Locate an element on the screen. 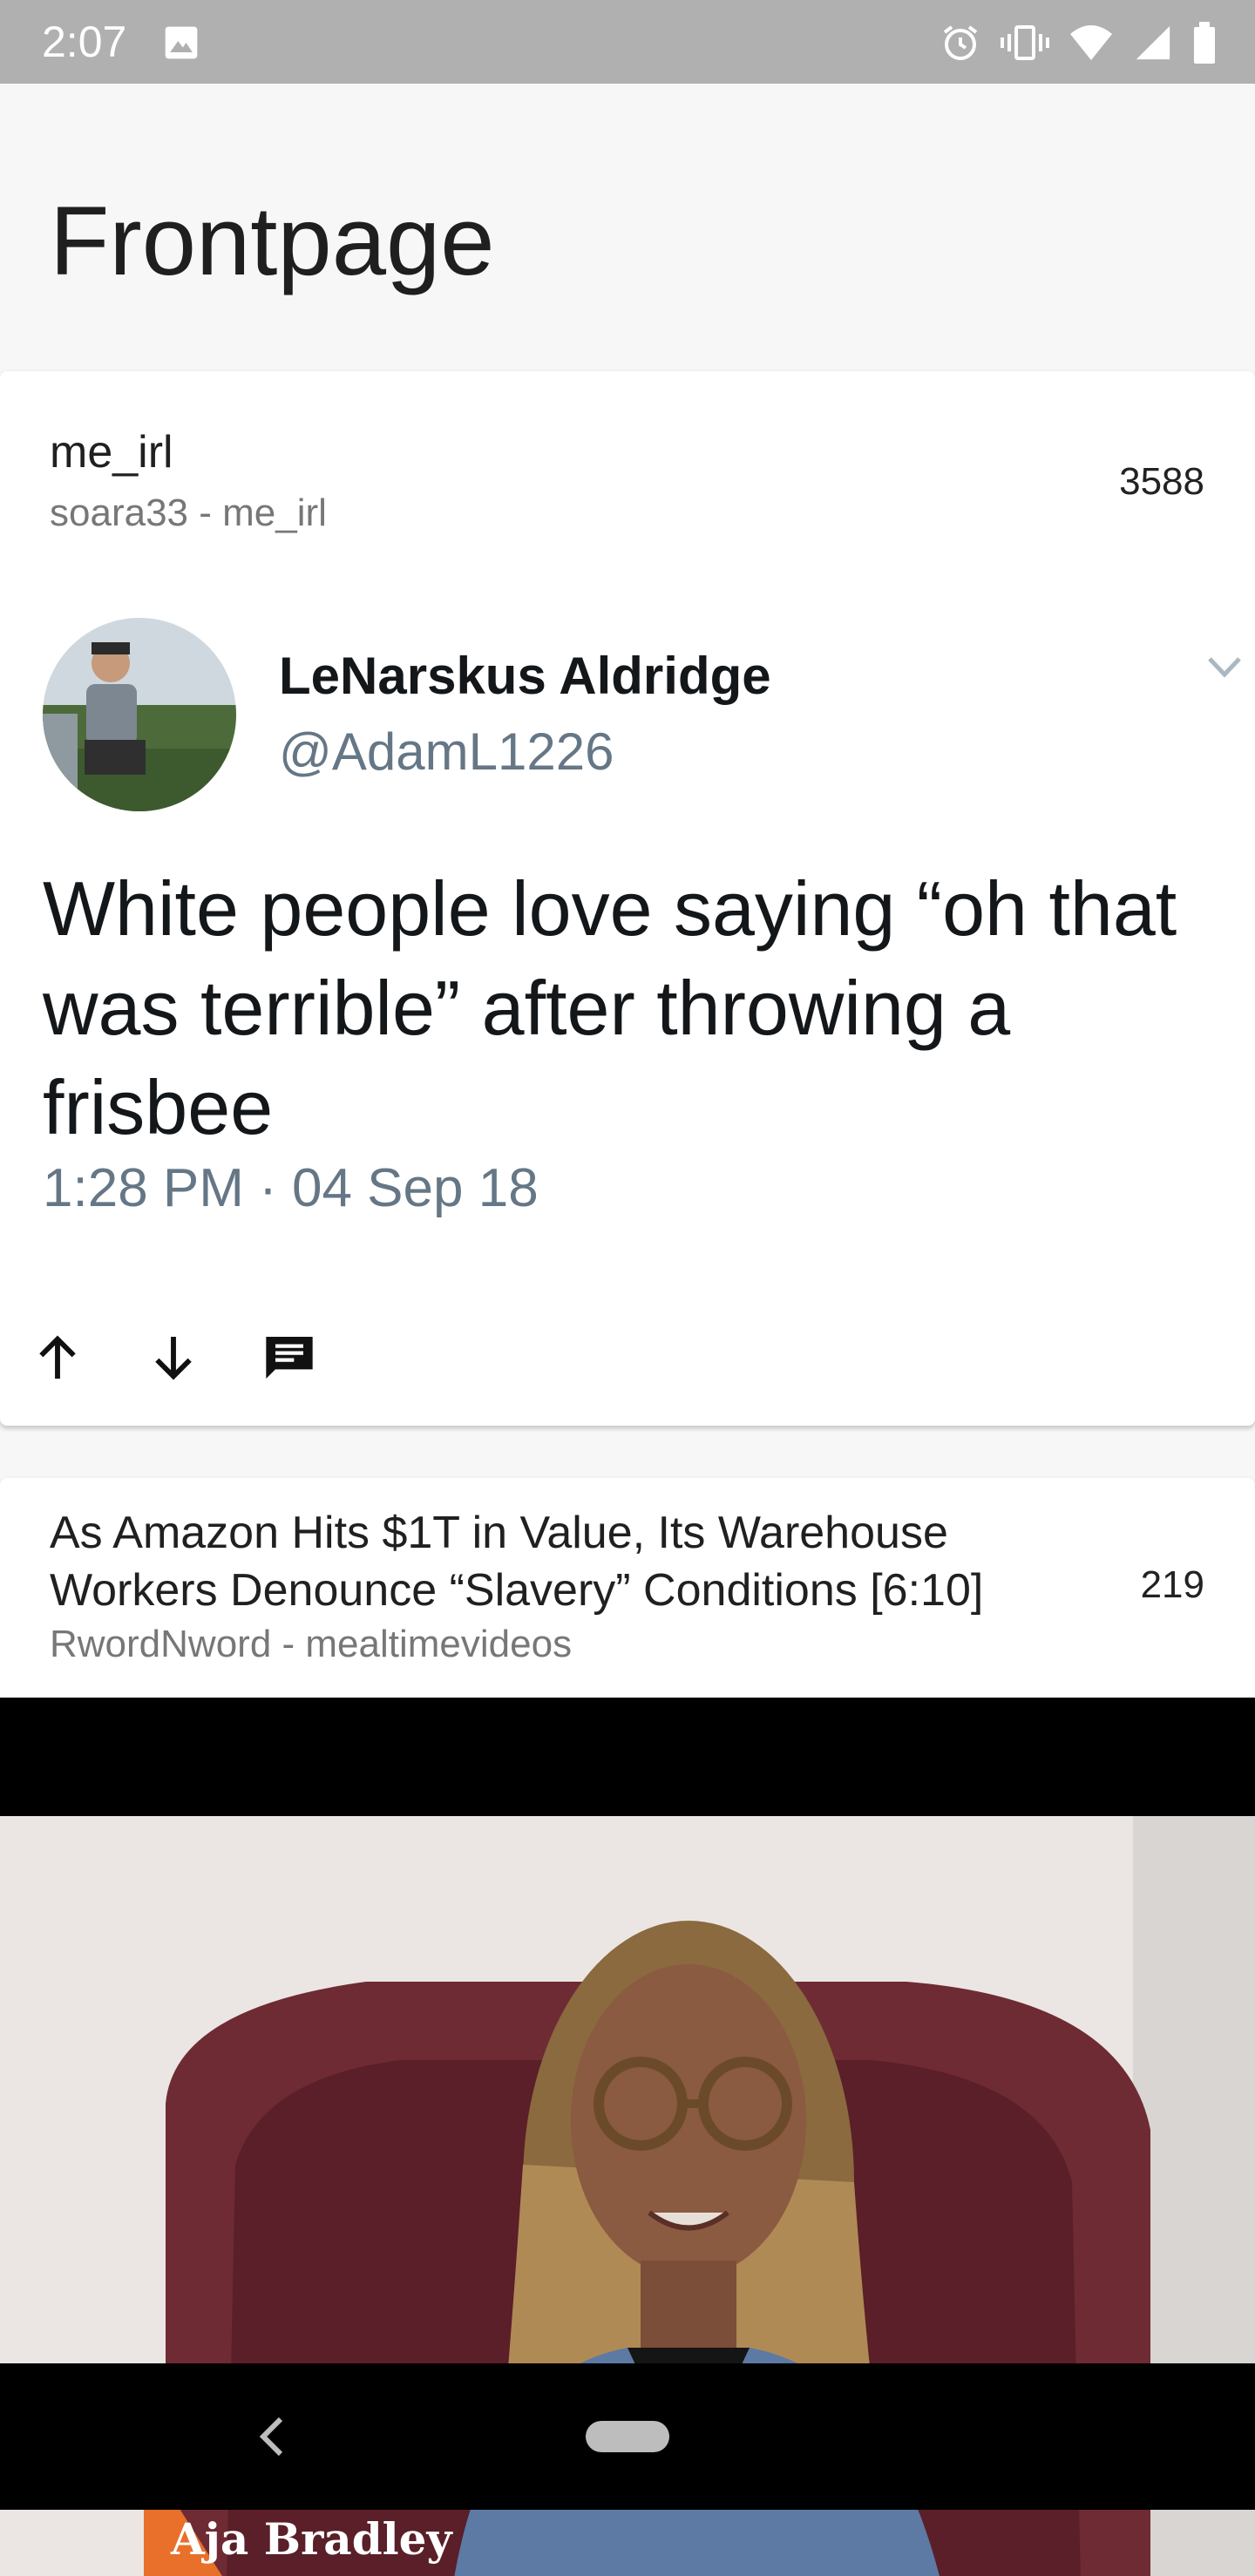 This screenshot has width=1255, height=2576. video-lower-third: Aja Bradley is located at coordinates (312, 2539).